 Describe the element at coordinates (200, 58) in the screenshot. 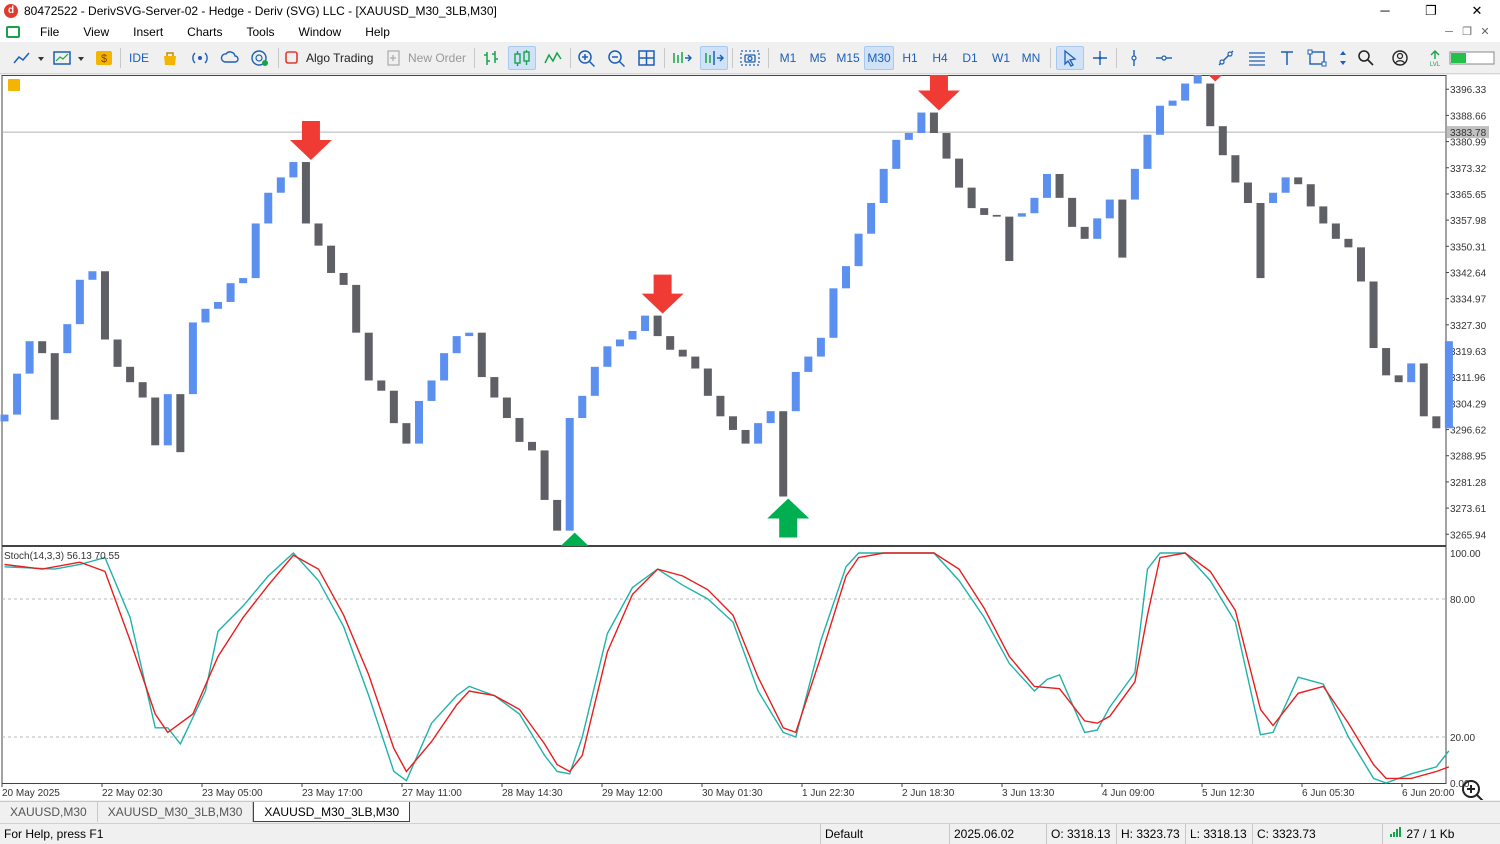

I see `signals-icon` at that location.